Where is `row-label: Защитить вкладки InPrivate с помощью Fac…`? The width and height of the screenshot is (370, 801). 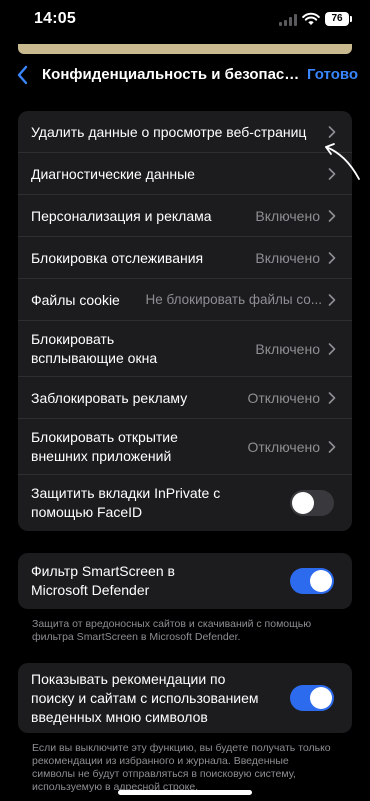 row-label: Защитить вкладки InPrivate с помощью Fac… is located at coordinates (126, 502).